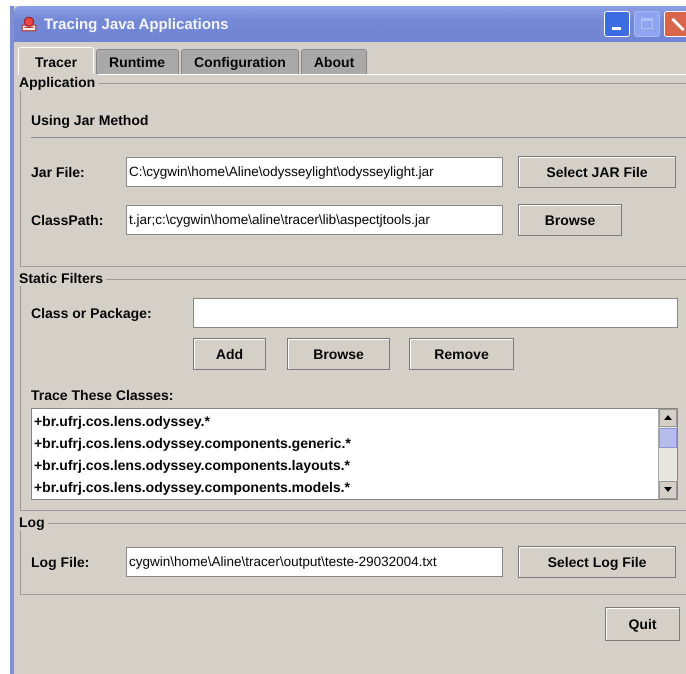  What do you see at coordinates (668, 490) in the screenshot?
I see `scroll-down-icon` at bounding box center [668, 490].